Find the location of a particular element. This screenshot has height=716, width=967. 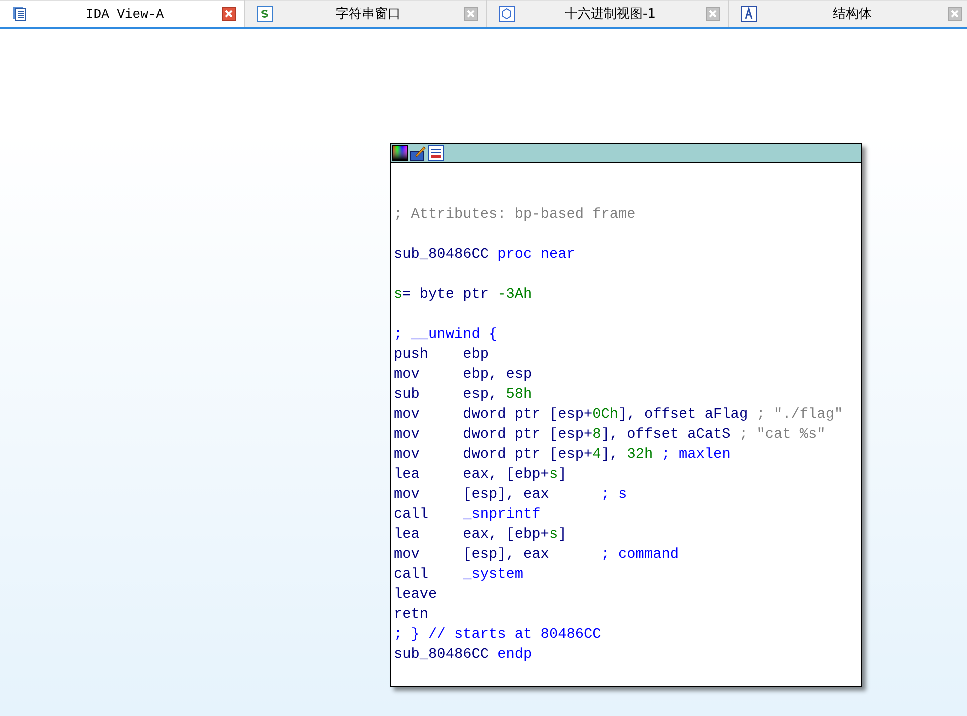

struct-icon is located at coordinates (749, 14).